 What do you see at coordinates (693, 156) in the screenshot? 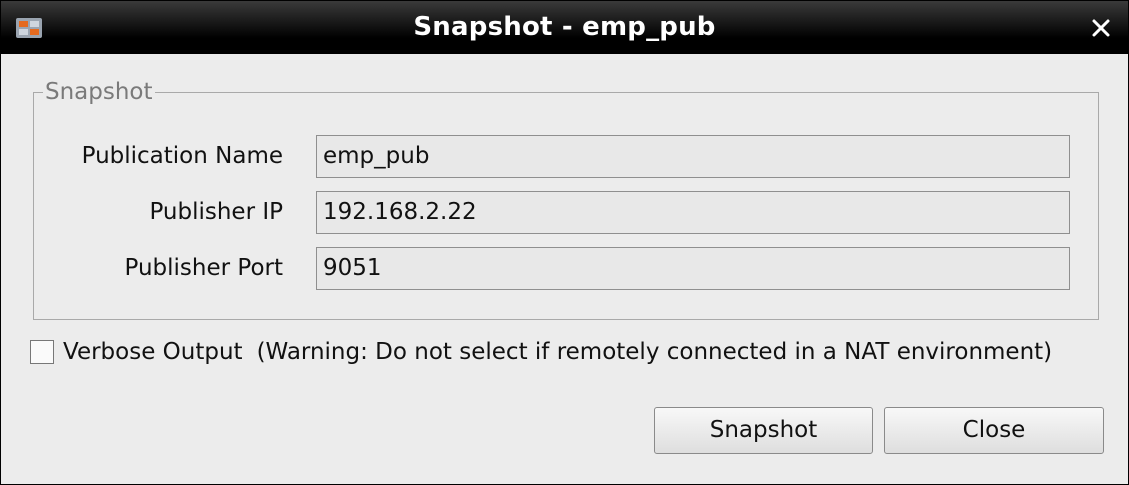
I see `publication-name-field: emp_pub` at bounding box center [693, 156].